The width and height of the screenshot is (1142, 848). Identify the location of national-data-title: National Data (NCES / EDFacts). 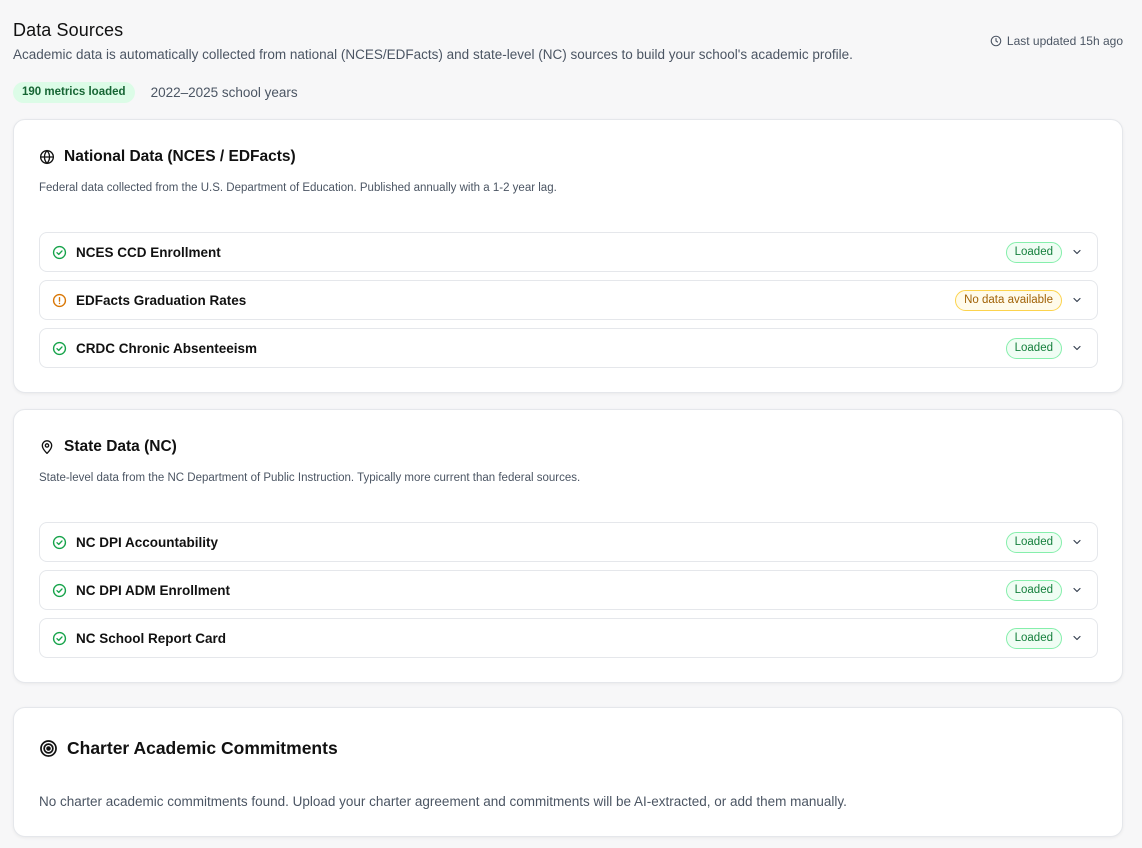
(180, 156).